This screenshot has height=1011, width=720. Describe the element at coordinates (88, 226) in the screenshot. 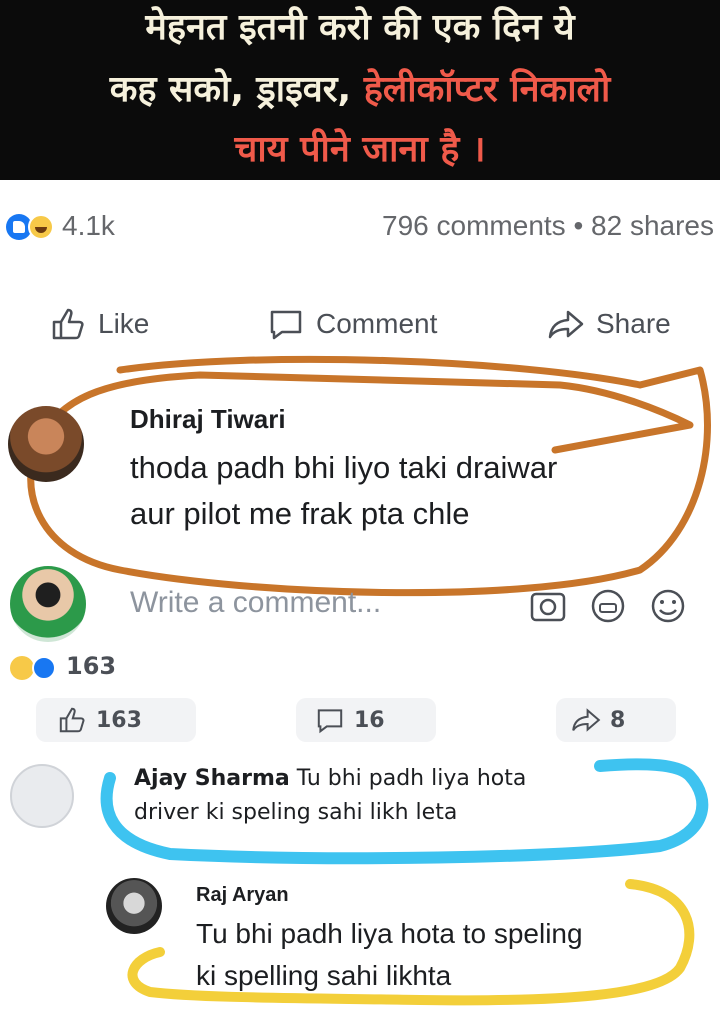

I see `reactions-count: 4.1k` at that location.